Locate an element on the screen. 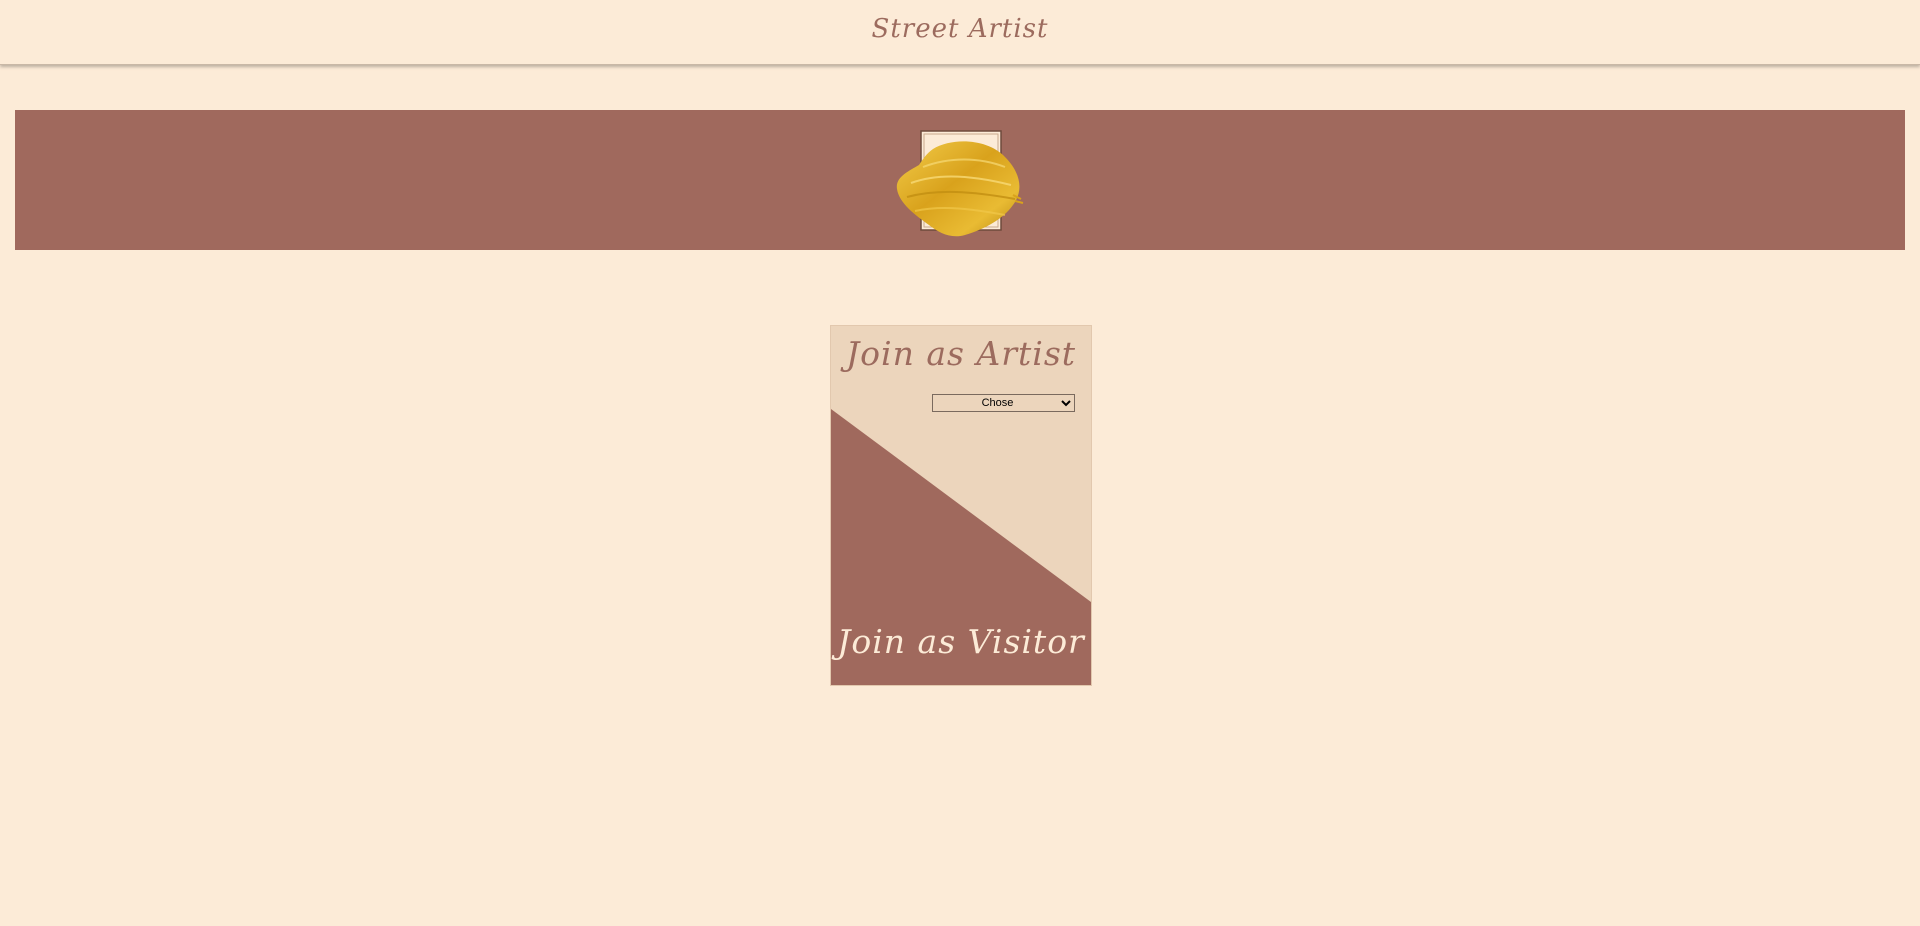 The height and width of the screenshot is (926, 1920). join-as-visitor-link: Join as Visitor is located at coordinates (961, 641).